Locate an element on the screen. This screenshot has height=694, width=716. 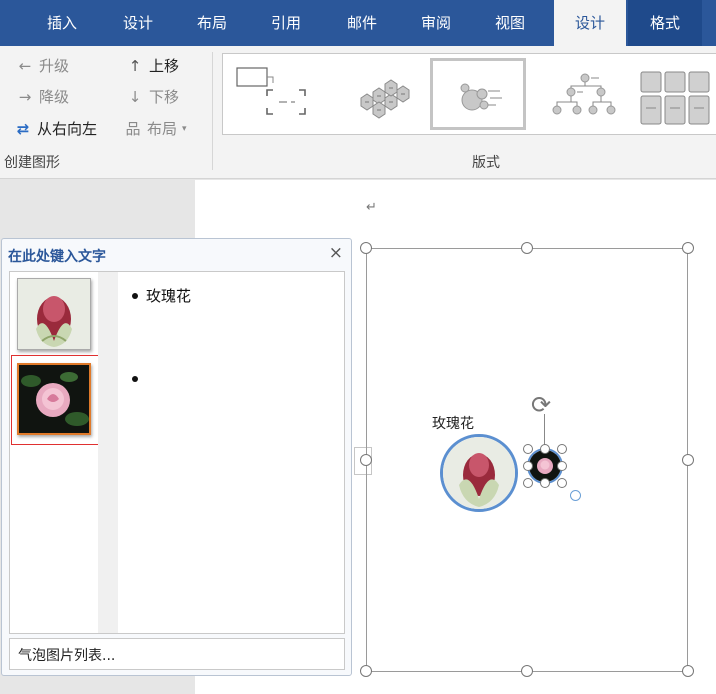
shape-handle-top is located at coordinates (545, 449).